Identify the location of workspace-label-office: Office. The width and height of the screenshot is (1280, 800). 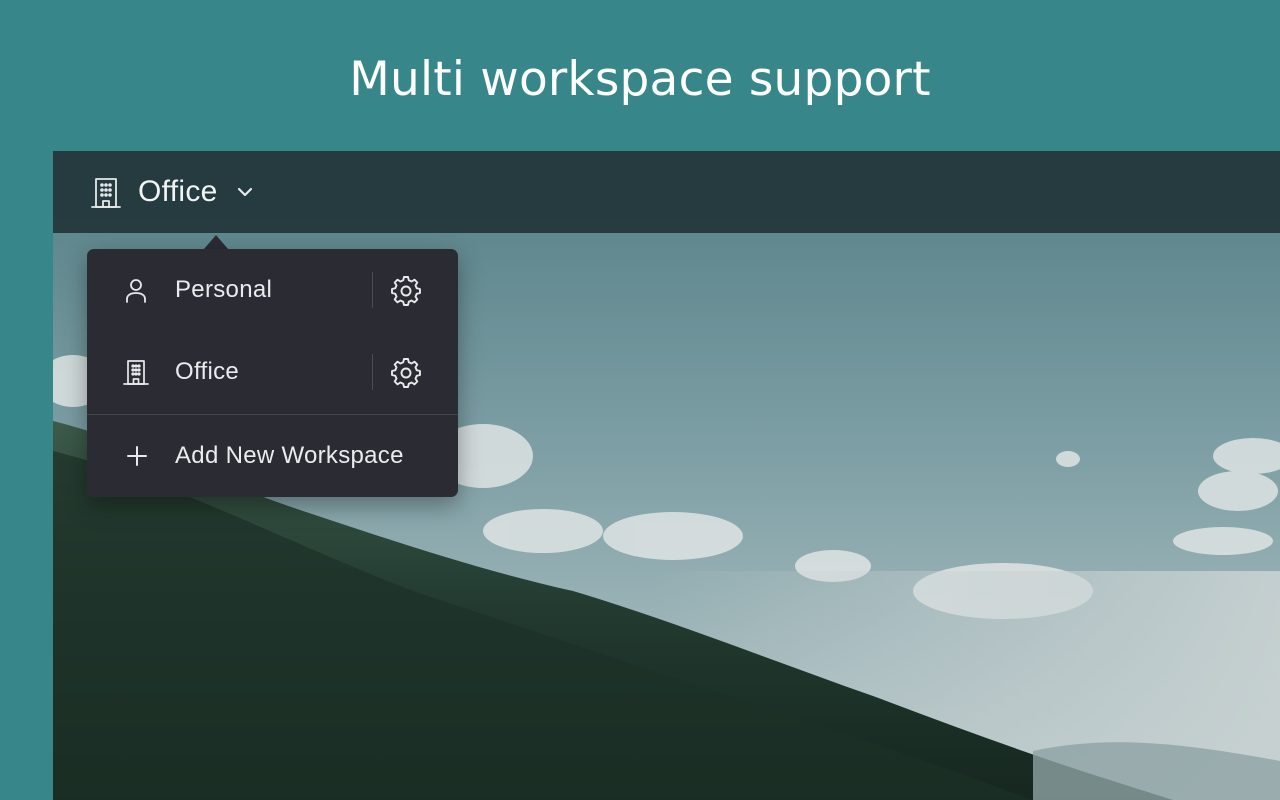
(207, 371).